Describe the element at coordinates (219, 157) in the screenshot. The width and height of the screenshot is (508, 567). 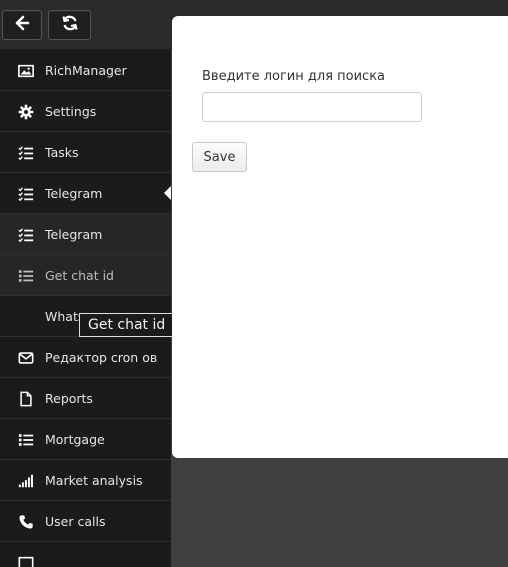
I see `save-button: Save` at that location.